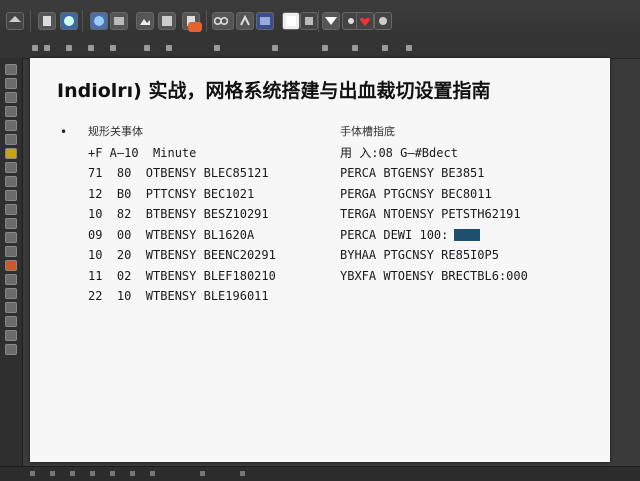 The image size is (640, 481). Describe the element at coordinates (223, 21) in the screenshot. I see `link-icon` at that location.